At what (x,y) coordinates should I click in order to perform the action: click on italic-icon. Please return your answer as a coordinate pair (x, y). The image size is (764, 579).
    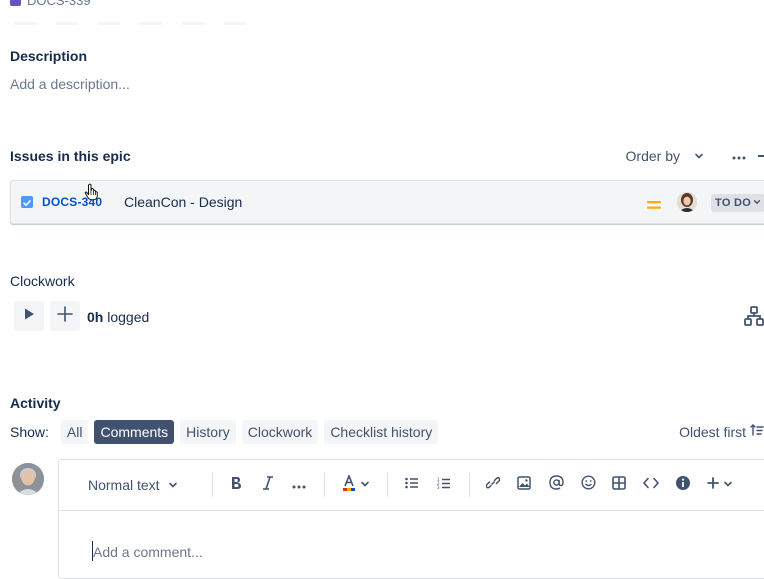
    Looking at the image, I should click on (268, 485).